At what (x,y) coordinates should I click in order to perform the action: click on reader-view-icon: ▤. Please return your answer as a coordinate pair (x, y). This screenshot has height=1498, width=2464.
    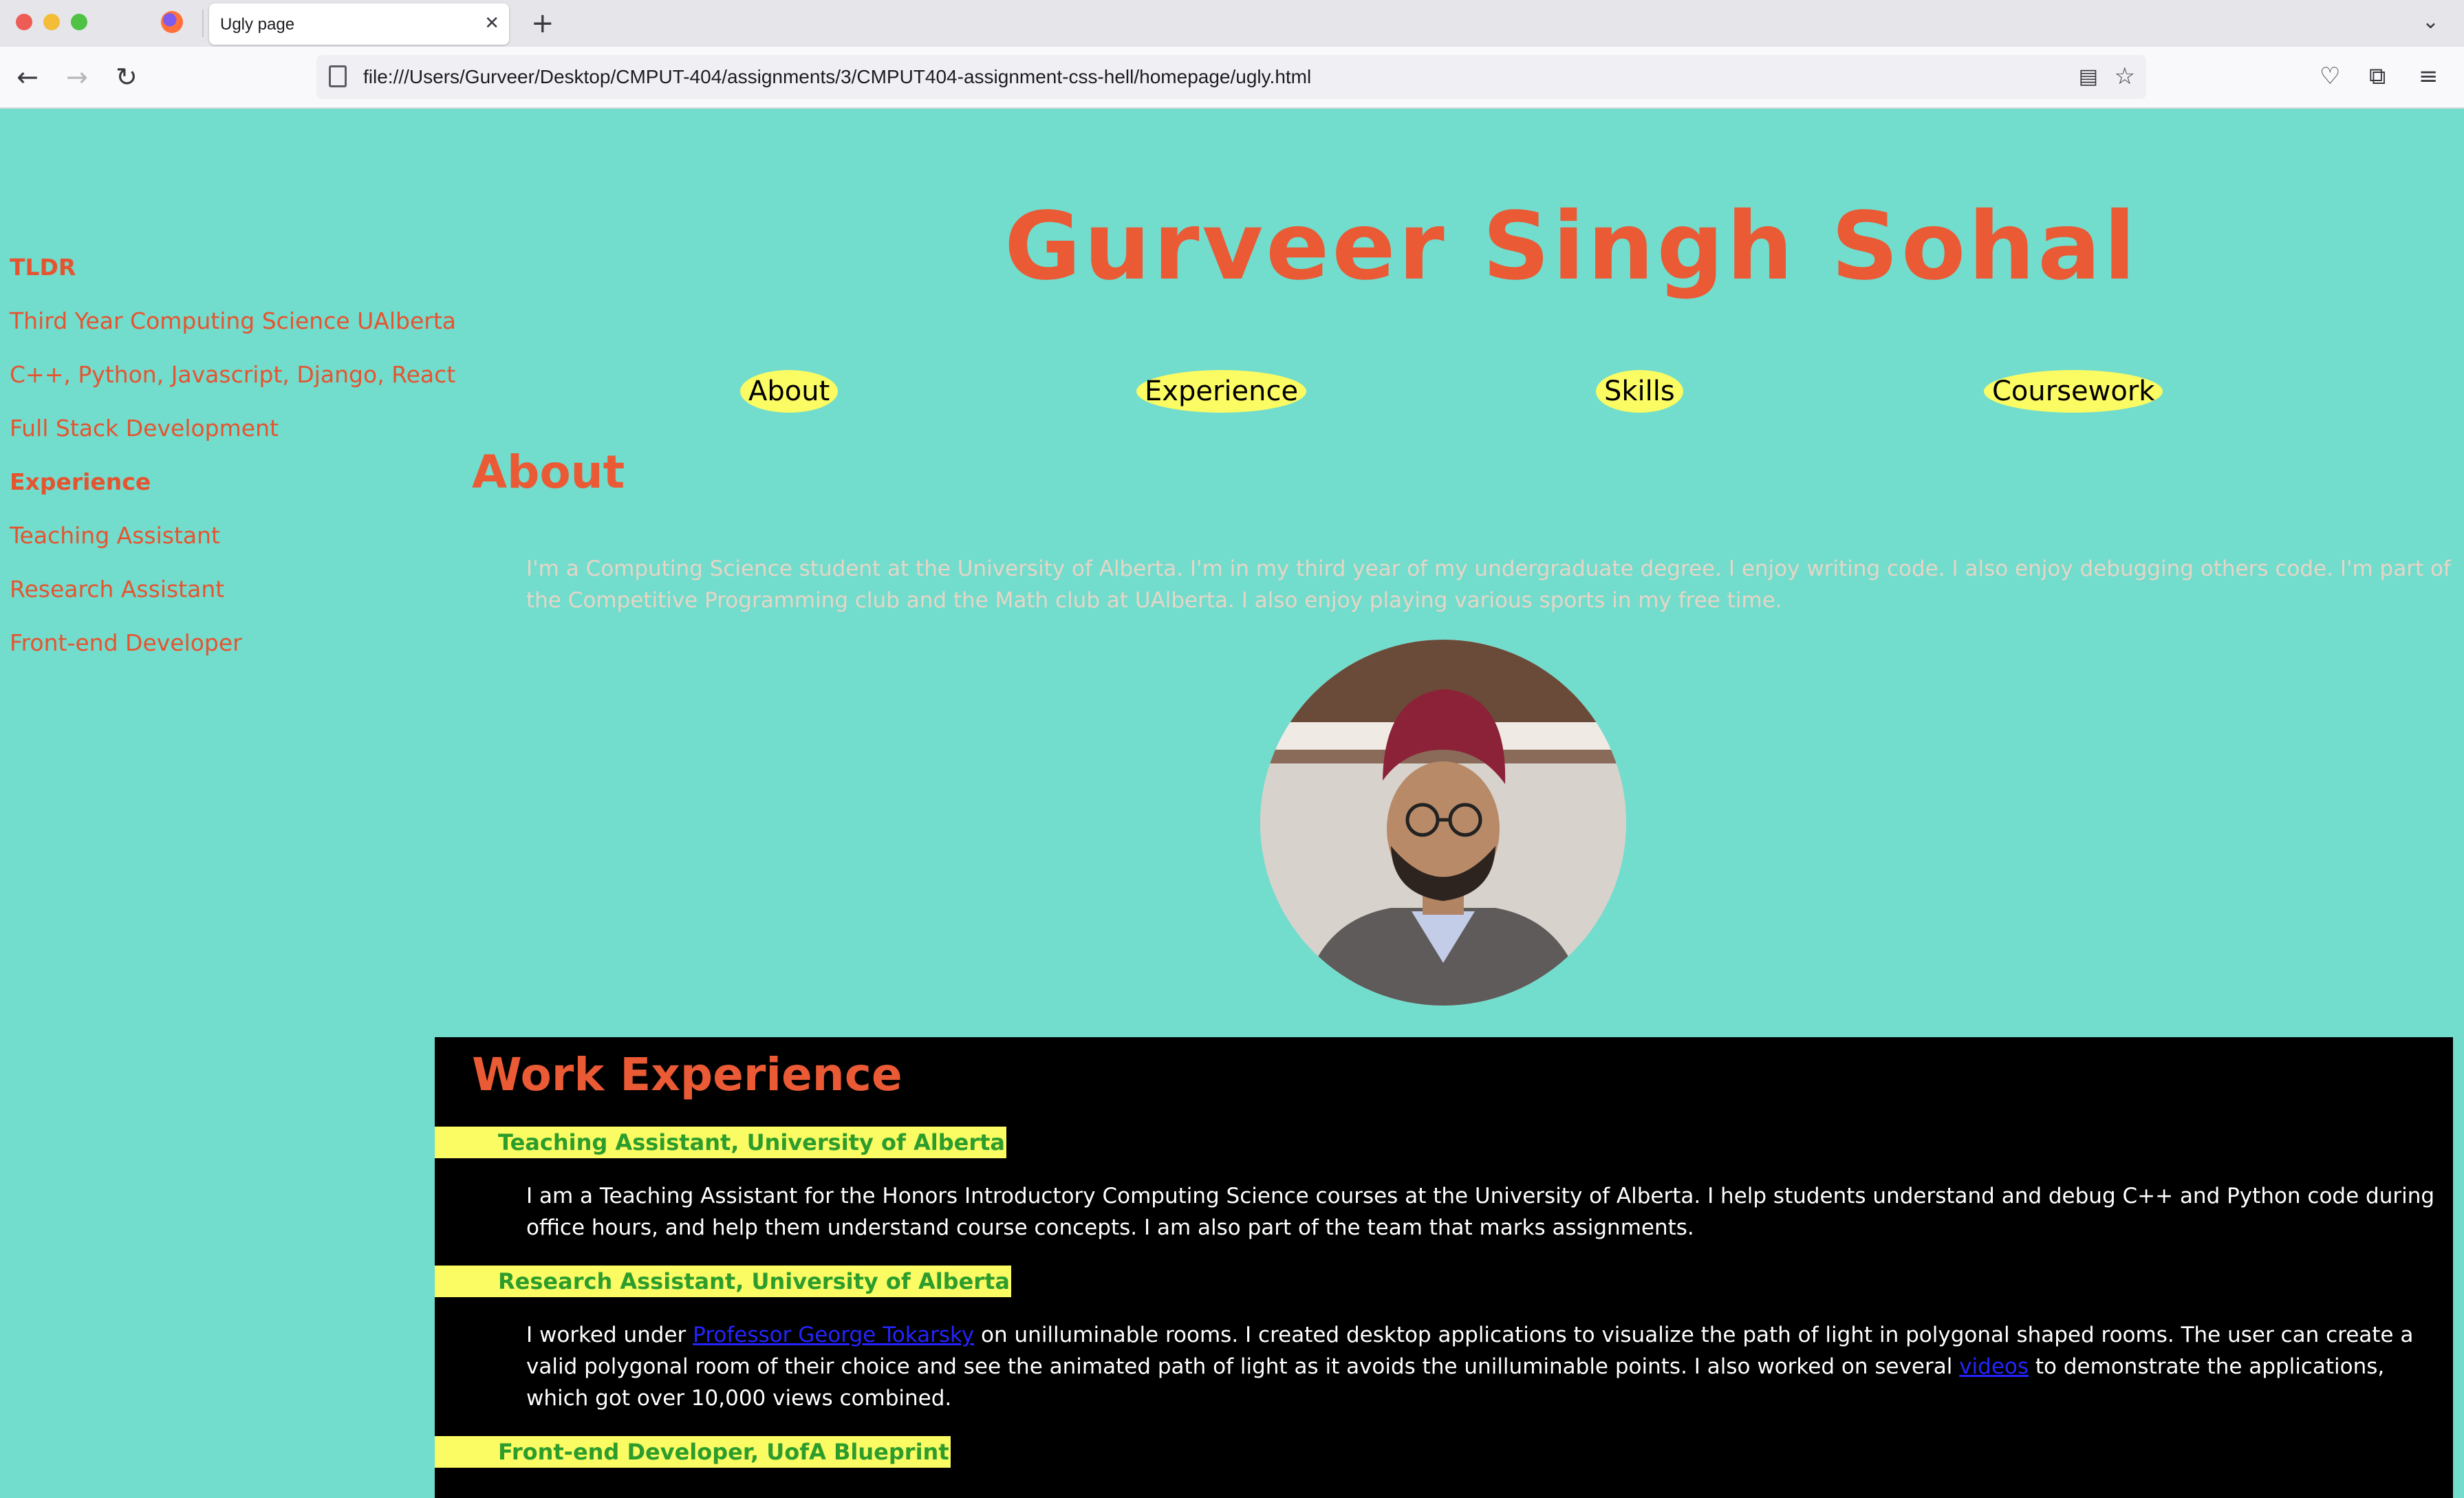
    Looking at the image, I should click on (2088, 77).